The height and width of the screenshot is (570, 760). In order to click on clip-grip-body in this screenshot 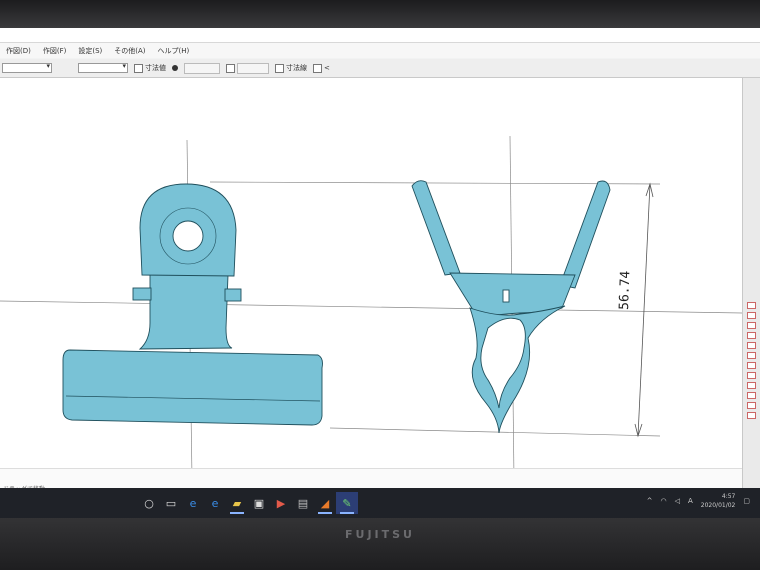, I will do `click(192, 387)`.